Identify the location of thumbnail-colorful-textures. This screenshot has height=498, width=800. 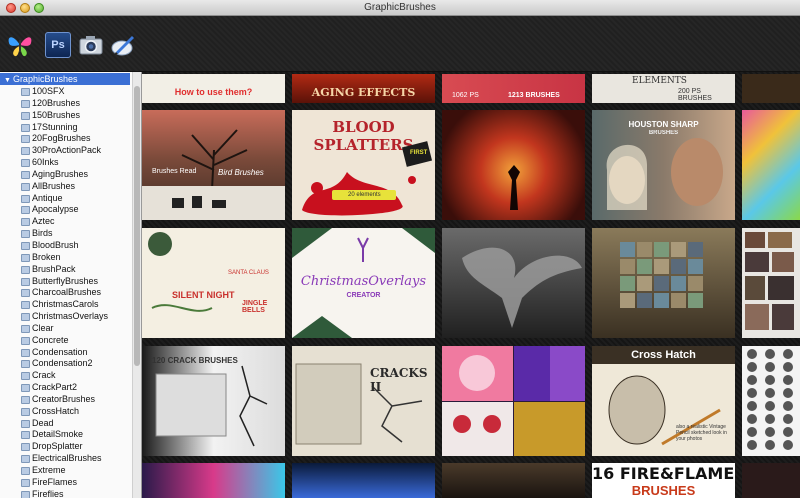
(513, 401).